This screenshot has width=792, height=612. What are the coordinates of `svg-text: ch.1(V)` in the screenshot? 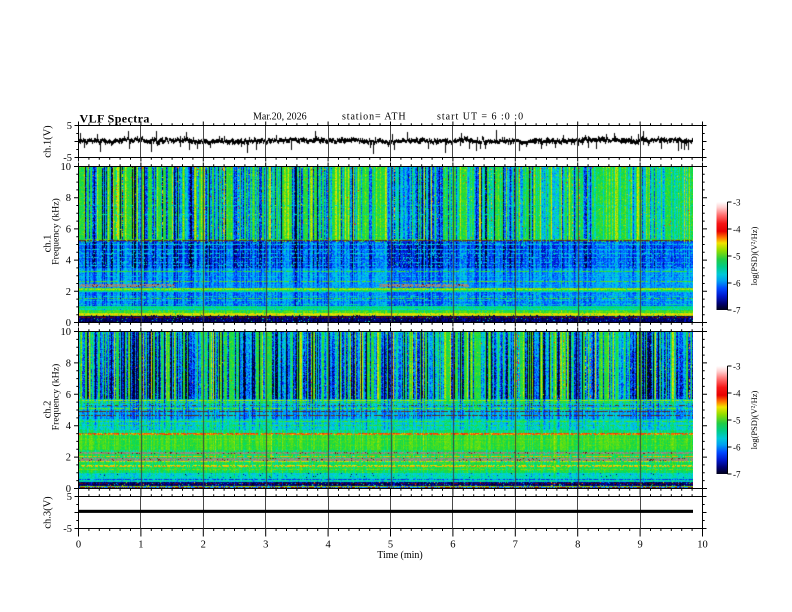 It's located at (48, 141).